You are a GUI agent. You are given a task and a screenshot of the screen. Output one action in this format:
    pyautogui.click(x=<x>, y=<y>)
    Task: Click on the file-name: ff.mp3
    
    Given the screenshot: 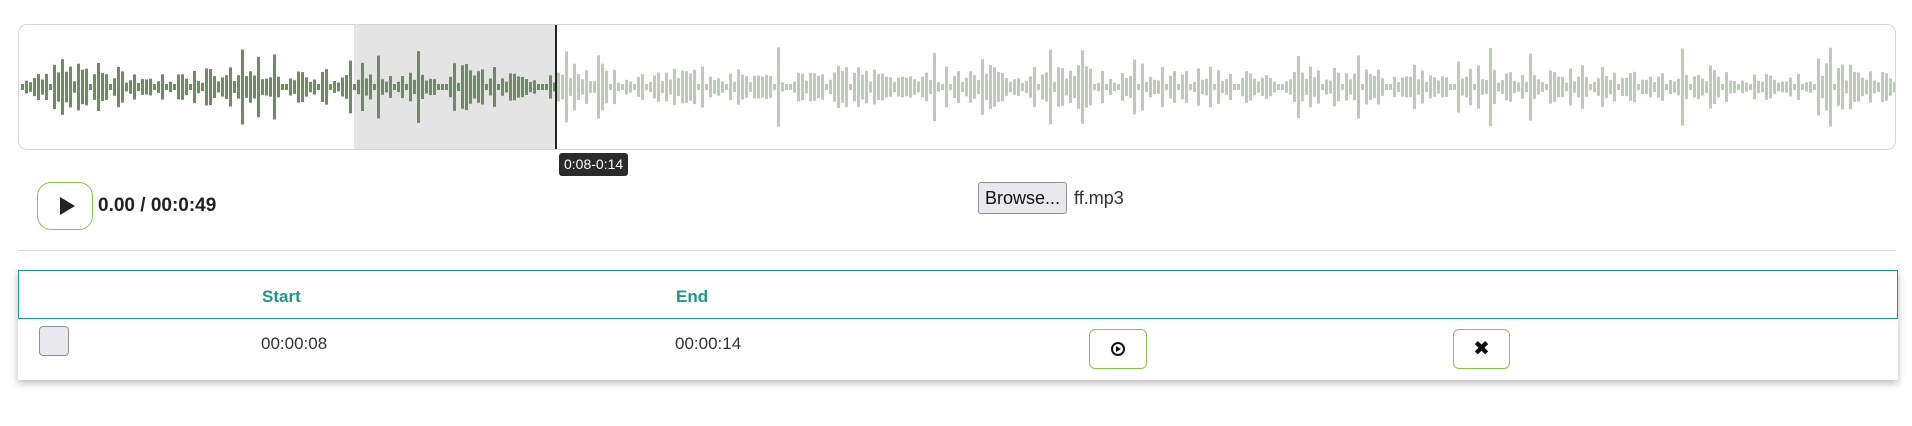 What is the action you would take?
    pyautogui.click(x=1099, y=197)
    